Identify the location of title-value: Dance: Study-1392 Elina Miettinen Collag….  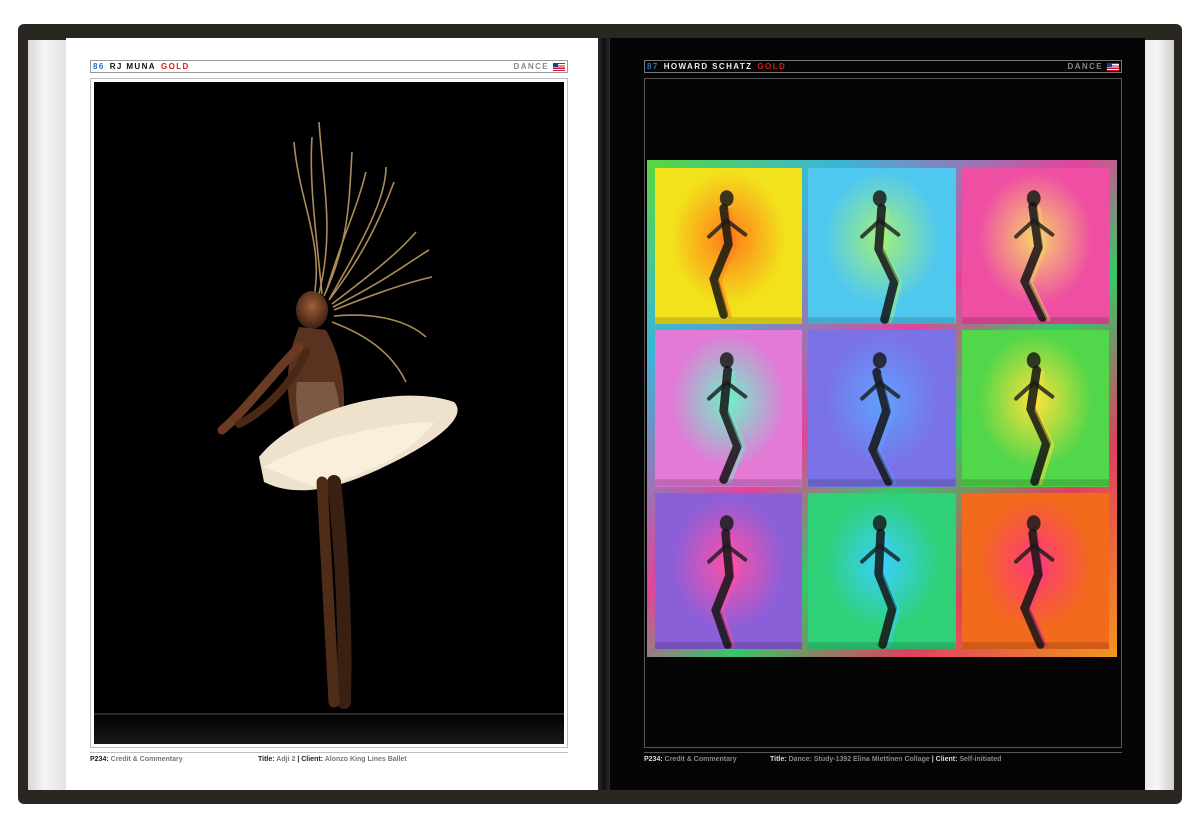
(859, 759).